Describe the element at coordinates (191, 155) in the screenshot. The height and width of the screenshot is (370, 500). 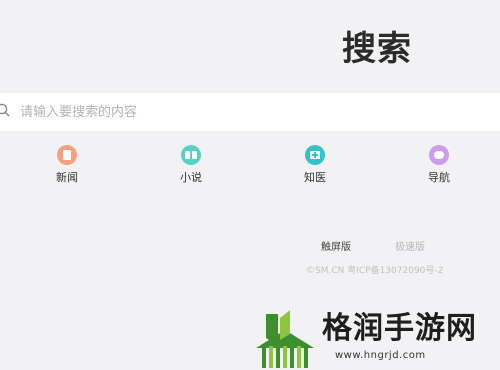
I see `novel-icon` at that location.